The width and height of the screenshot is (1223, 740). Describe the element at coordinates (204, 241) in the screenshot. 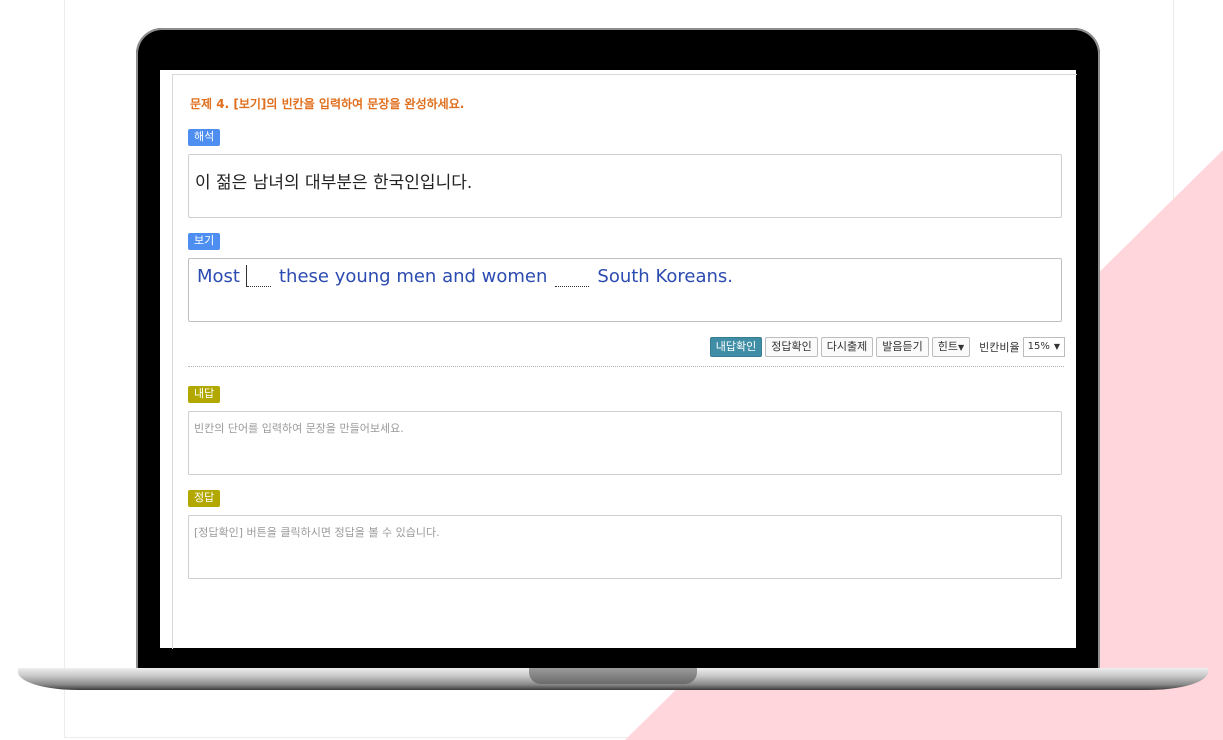

I see `example-badge: 보기` at that location.